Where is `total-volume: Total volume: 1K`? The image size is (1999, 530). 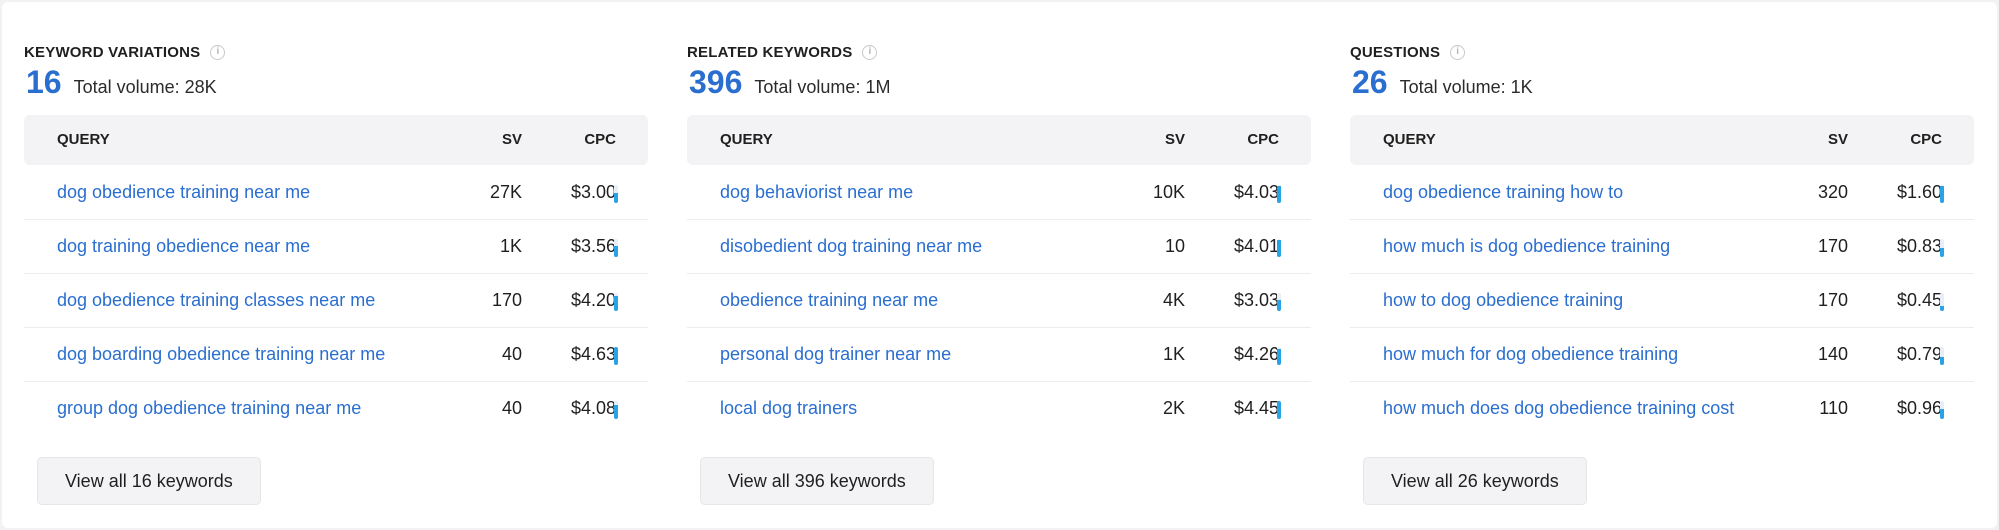
total-volume: Total volume: 1K is located at coordinates (1466, 87).